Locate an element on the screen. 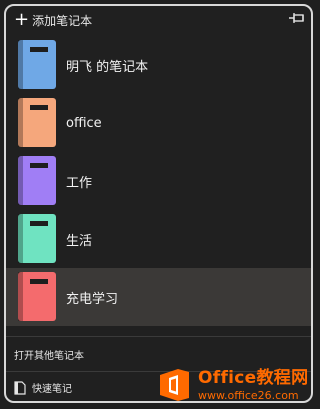  watermark-title: Office教程网 is located at coordinates (253, 377).